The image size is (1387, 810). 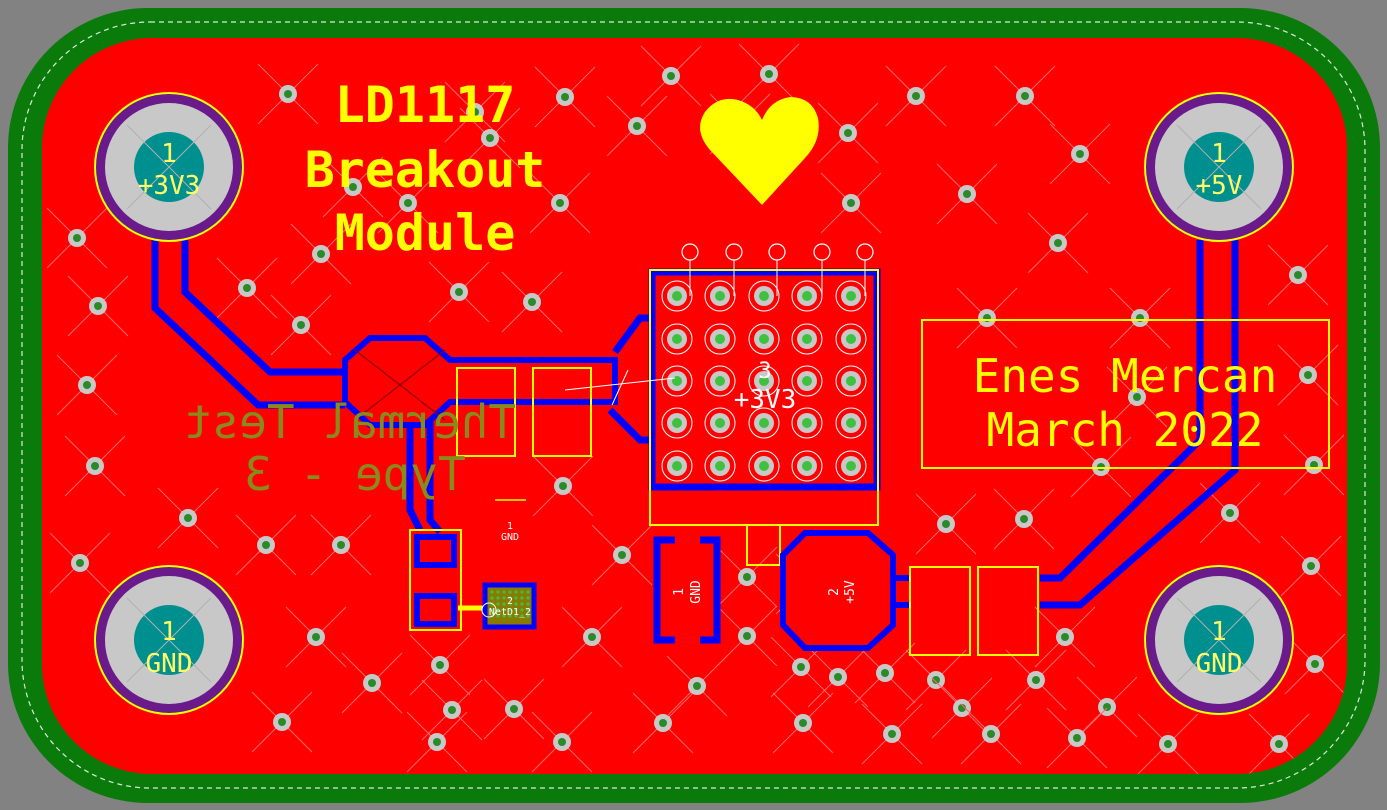 I want to click on gnd-small-number: 1, so click(x=510, y=526).